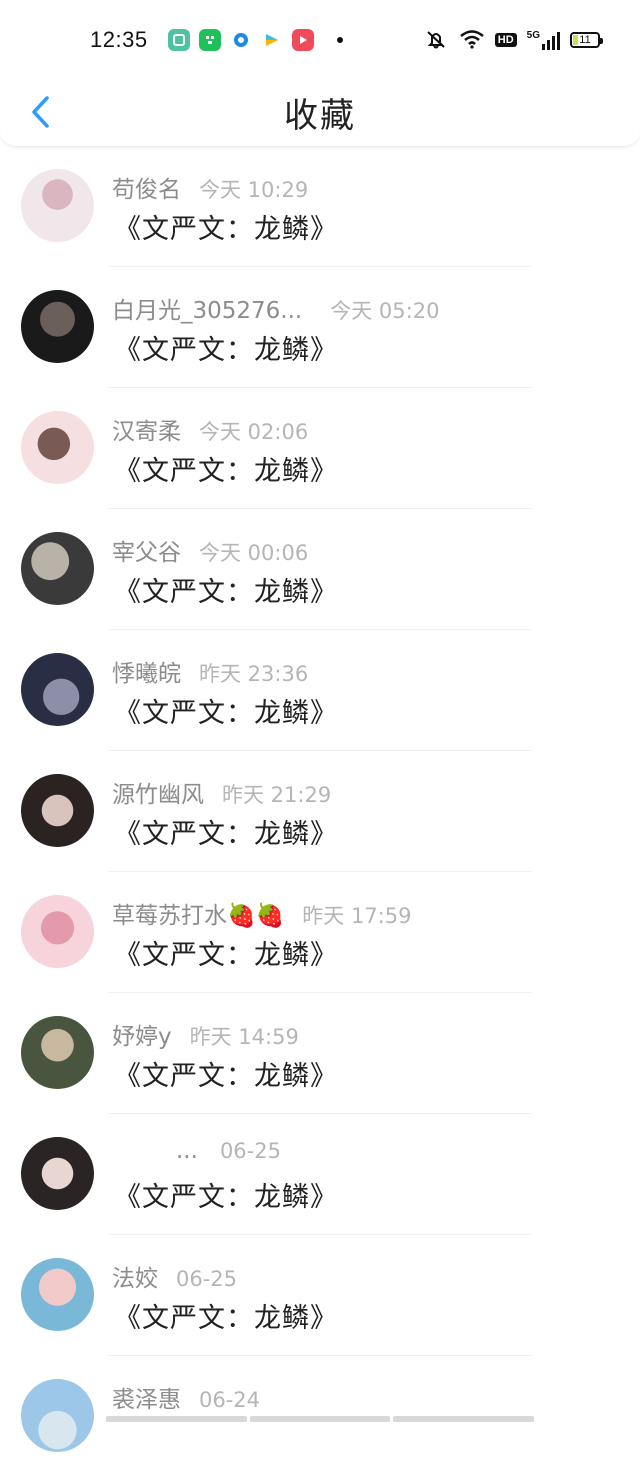 This screenshot has height=1477, width=640. What do you see at coordinates (158, 792) in the screenshot?
I see `user-name: 源竹幽风` at bounding box center [158, 792].